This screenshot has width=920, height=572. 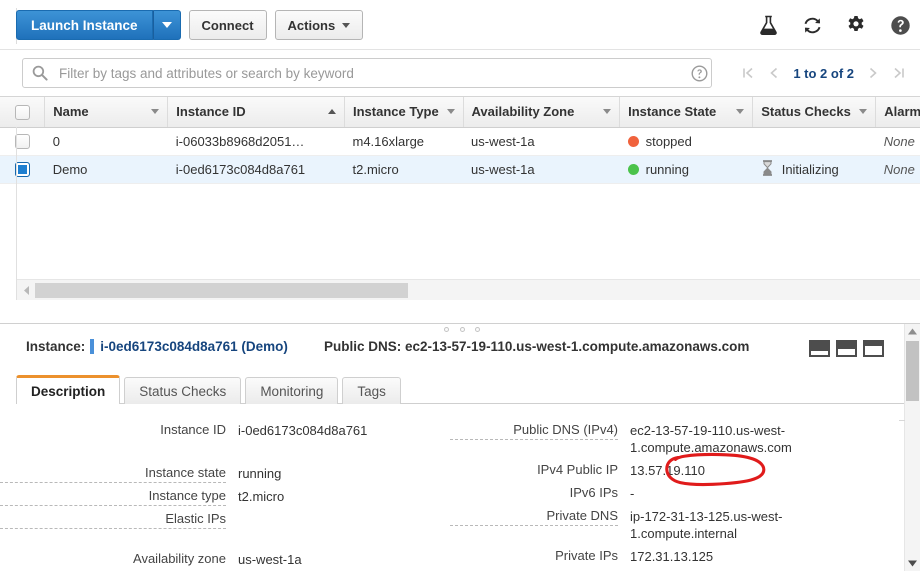 I want to click on page-next-icon, so click(x=873, y=73).